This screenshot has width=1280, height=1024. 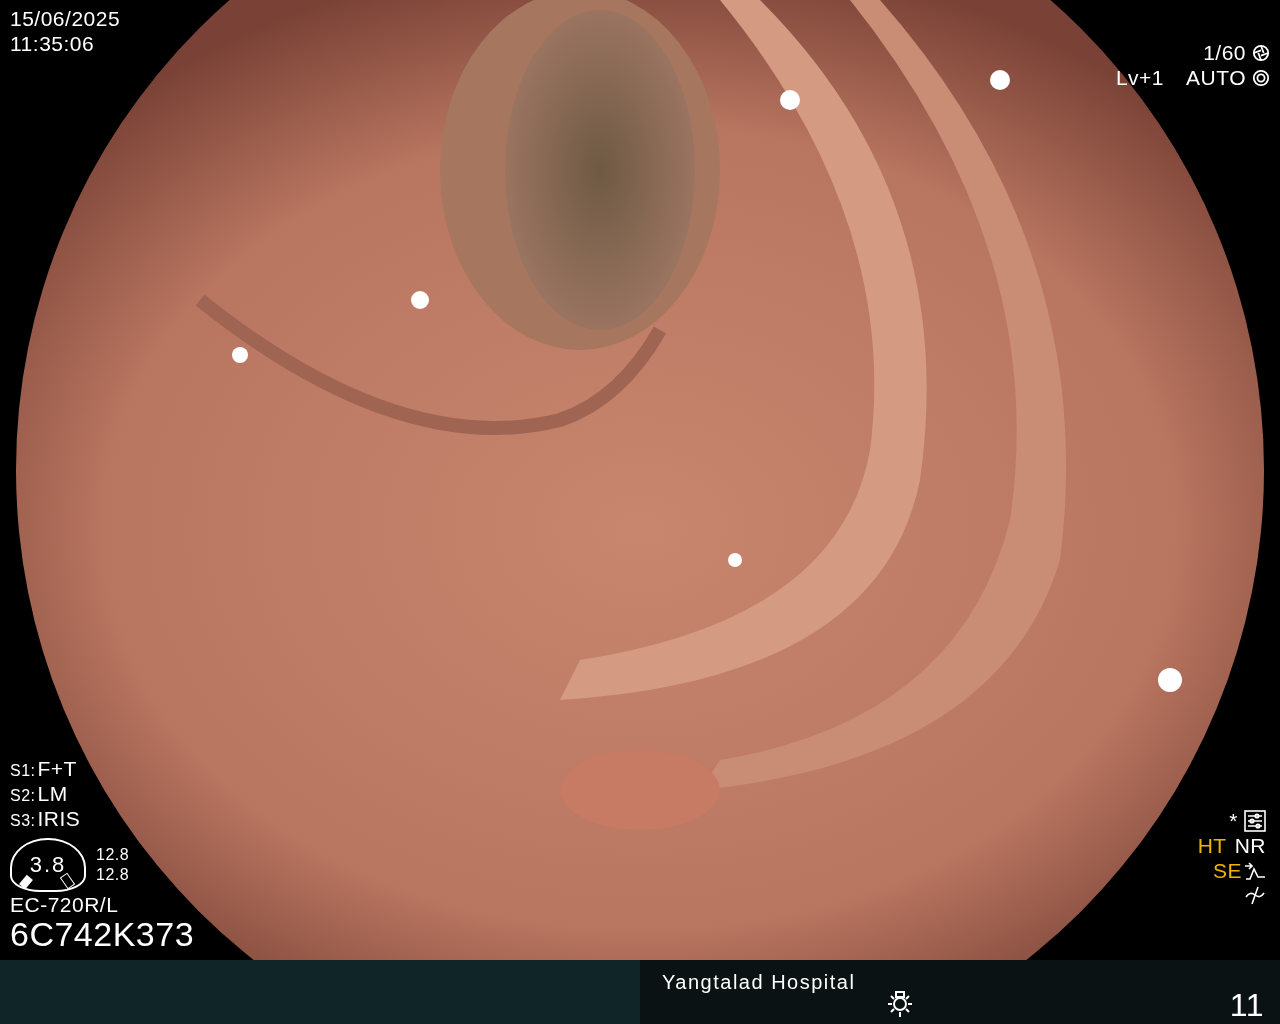 What do you see at coordinates (1261, 77) in the screenshot?
I see `aperture-icon` at bounding box center [1261, 77].